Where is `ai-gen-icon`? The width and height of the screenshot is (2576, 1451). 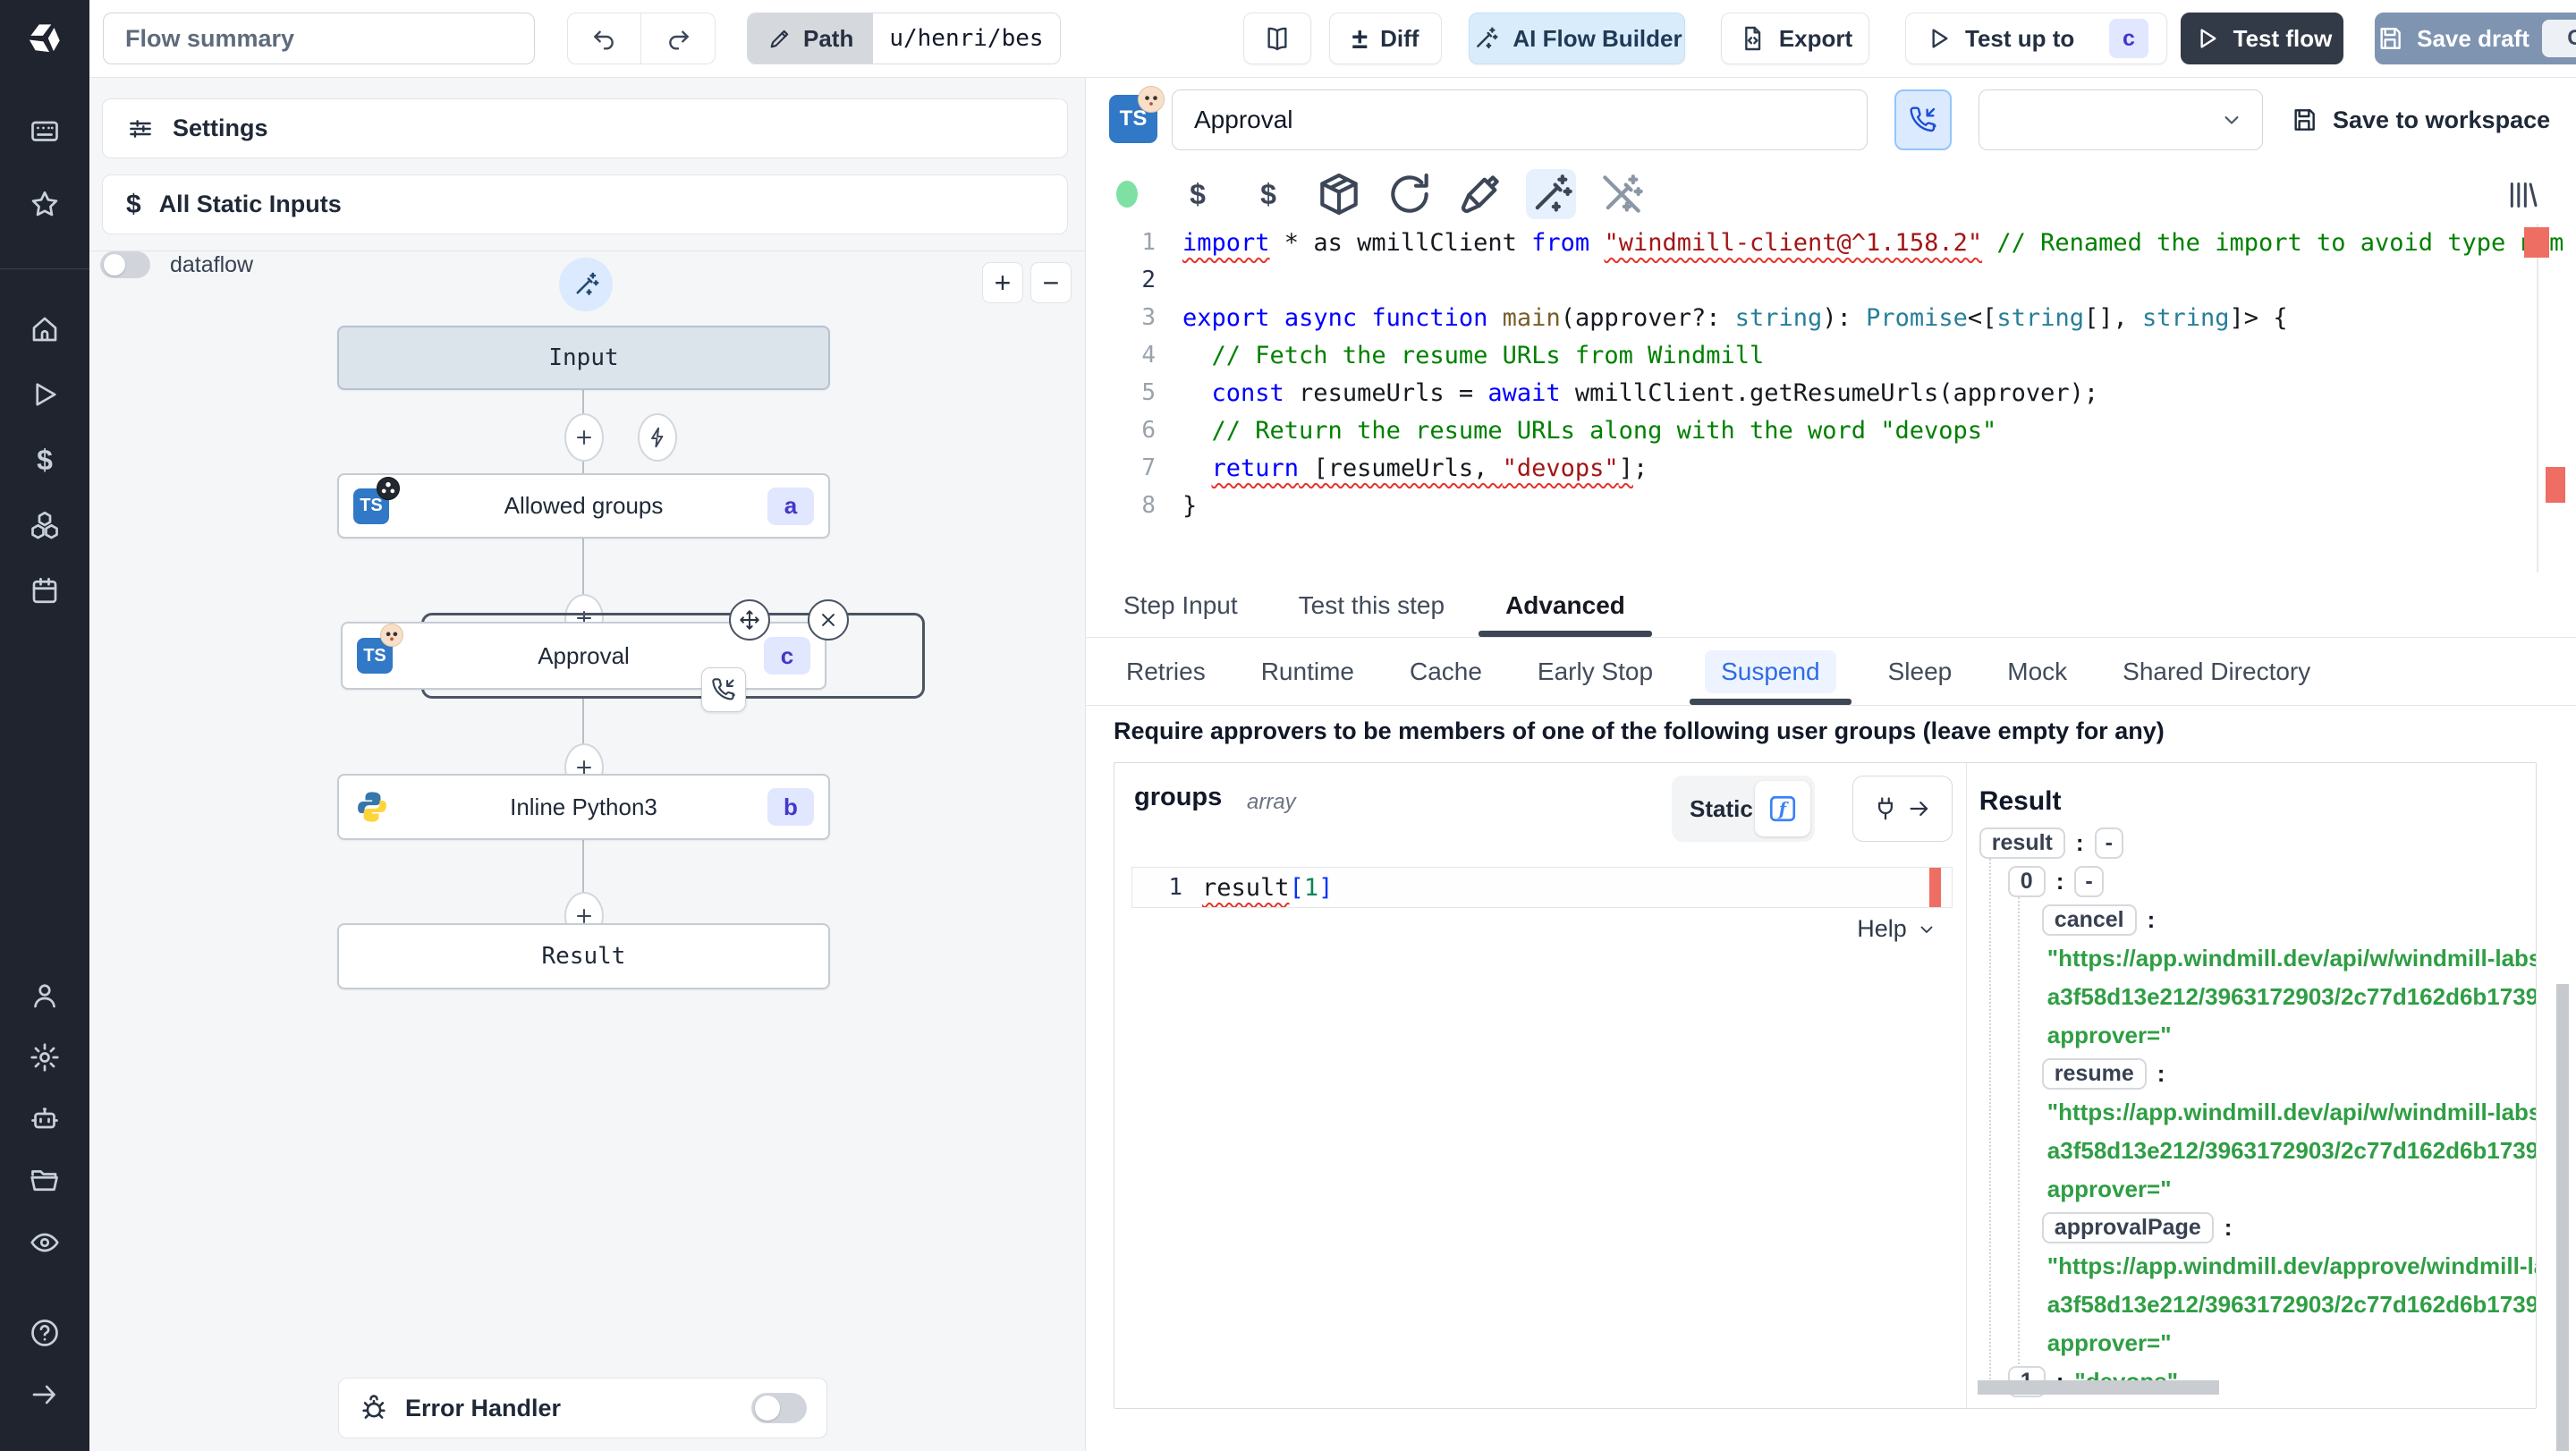 ai-gen-icon is located at coordinates (1551, 194).